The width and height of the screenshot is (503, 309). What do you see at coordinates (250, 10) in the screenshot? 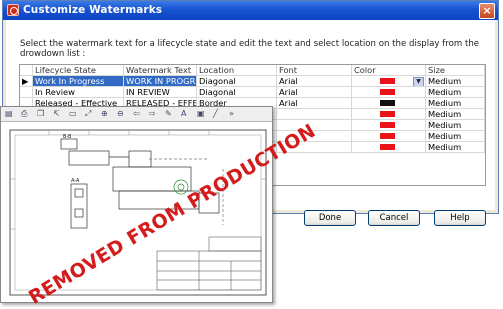
I see `title-bar: Customize Watermarks ×` at bounding box center [250, 10].